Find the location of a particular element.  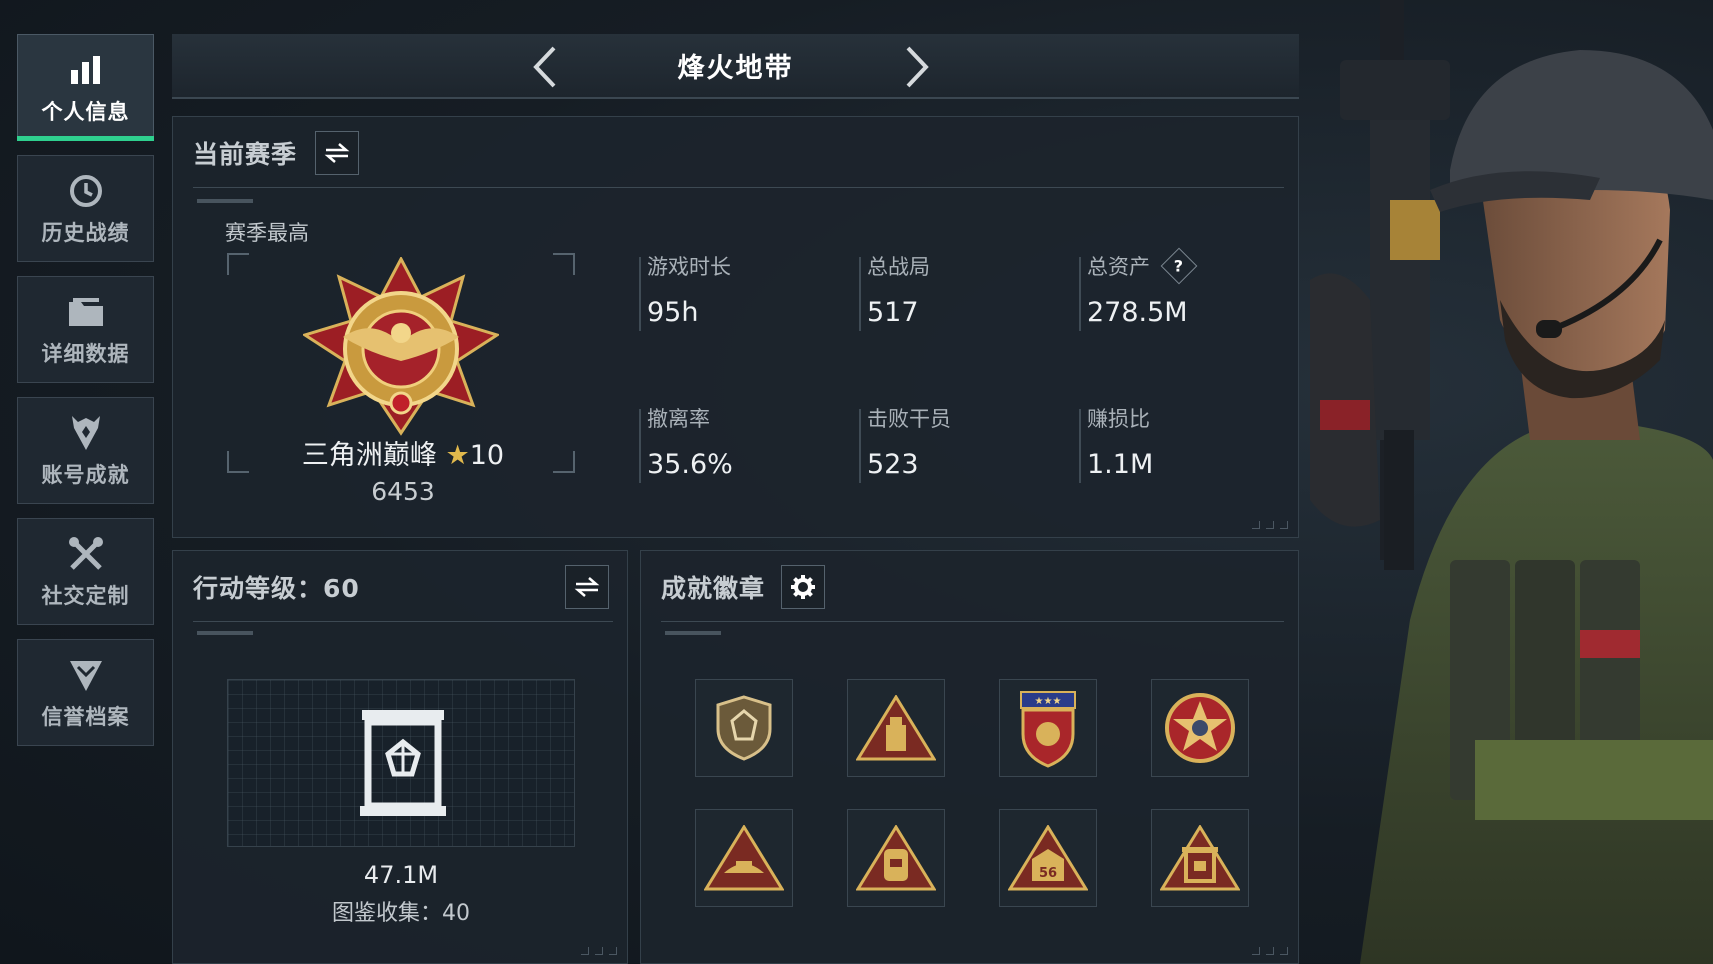

chevron-right-icon is located at coordinates (917, 67).